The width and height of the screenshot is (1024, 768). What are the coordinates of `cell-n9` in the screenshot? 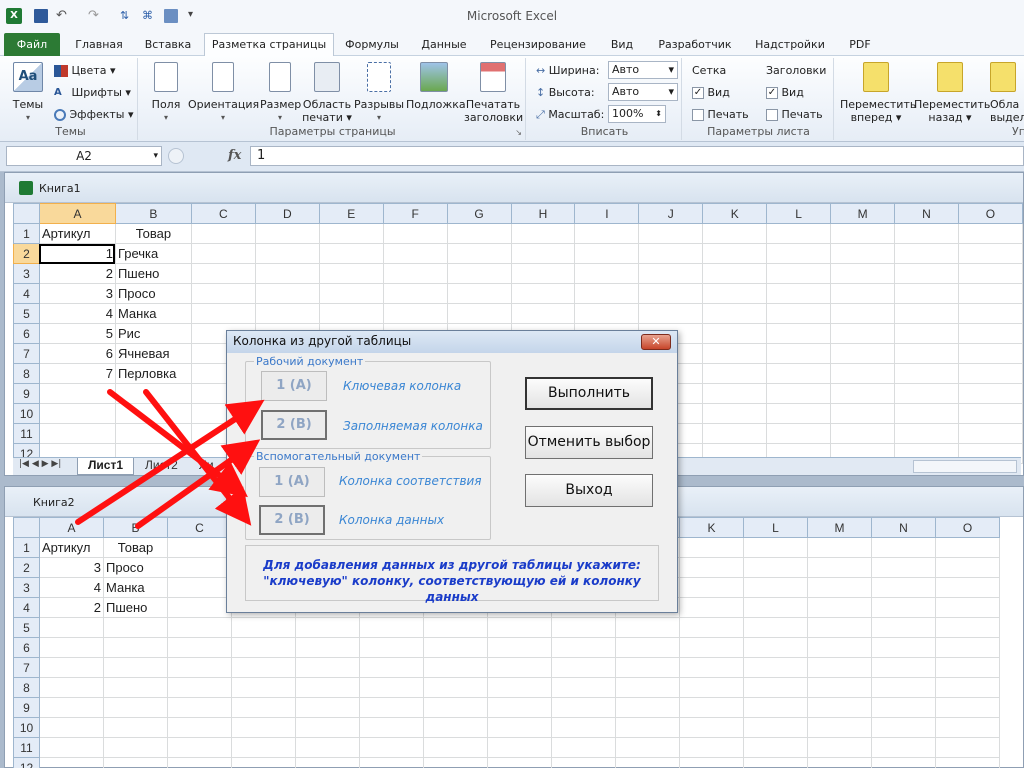 It's located at (926, 393).